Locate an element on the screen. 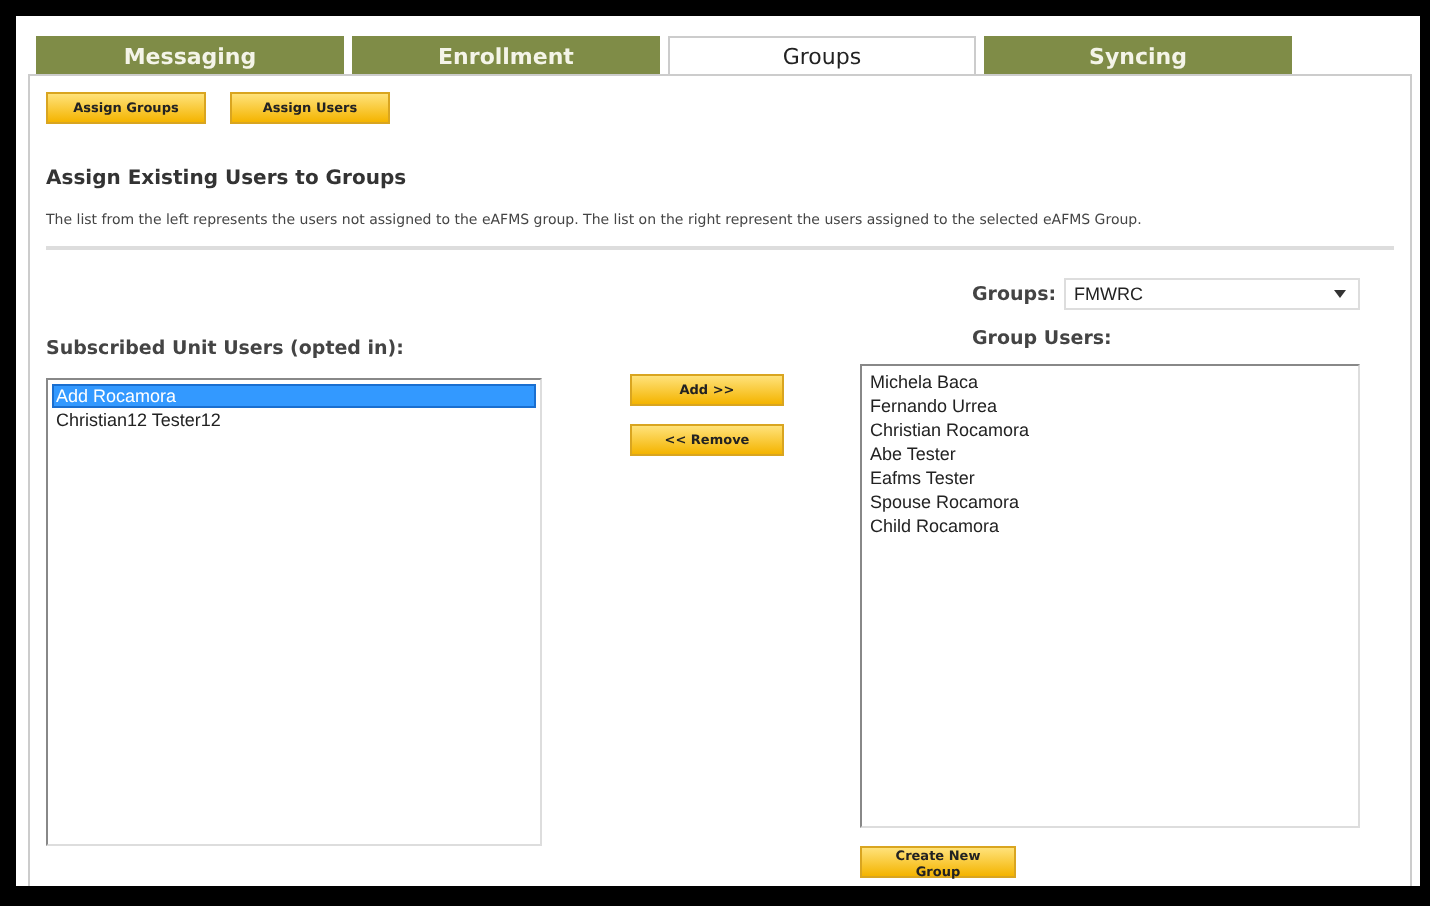 This screenshot has height=906, width=1430. tab: Groups is located at coordinates (822, 55).